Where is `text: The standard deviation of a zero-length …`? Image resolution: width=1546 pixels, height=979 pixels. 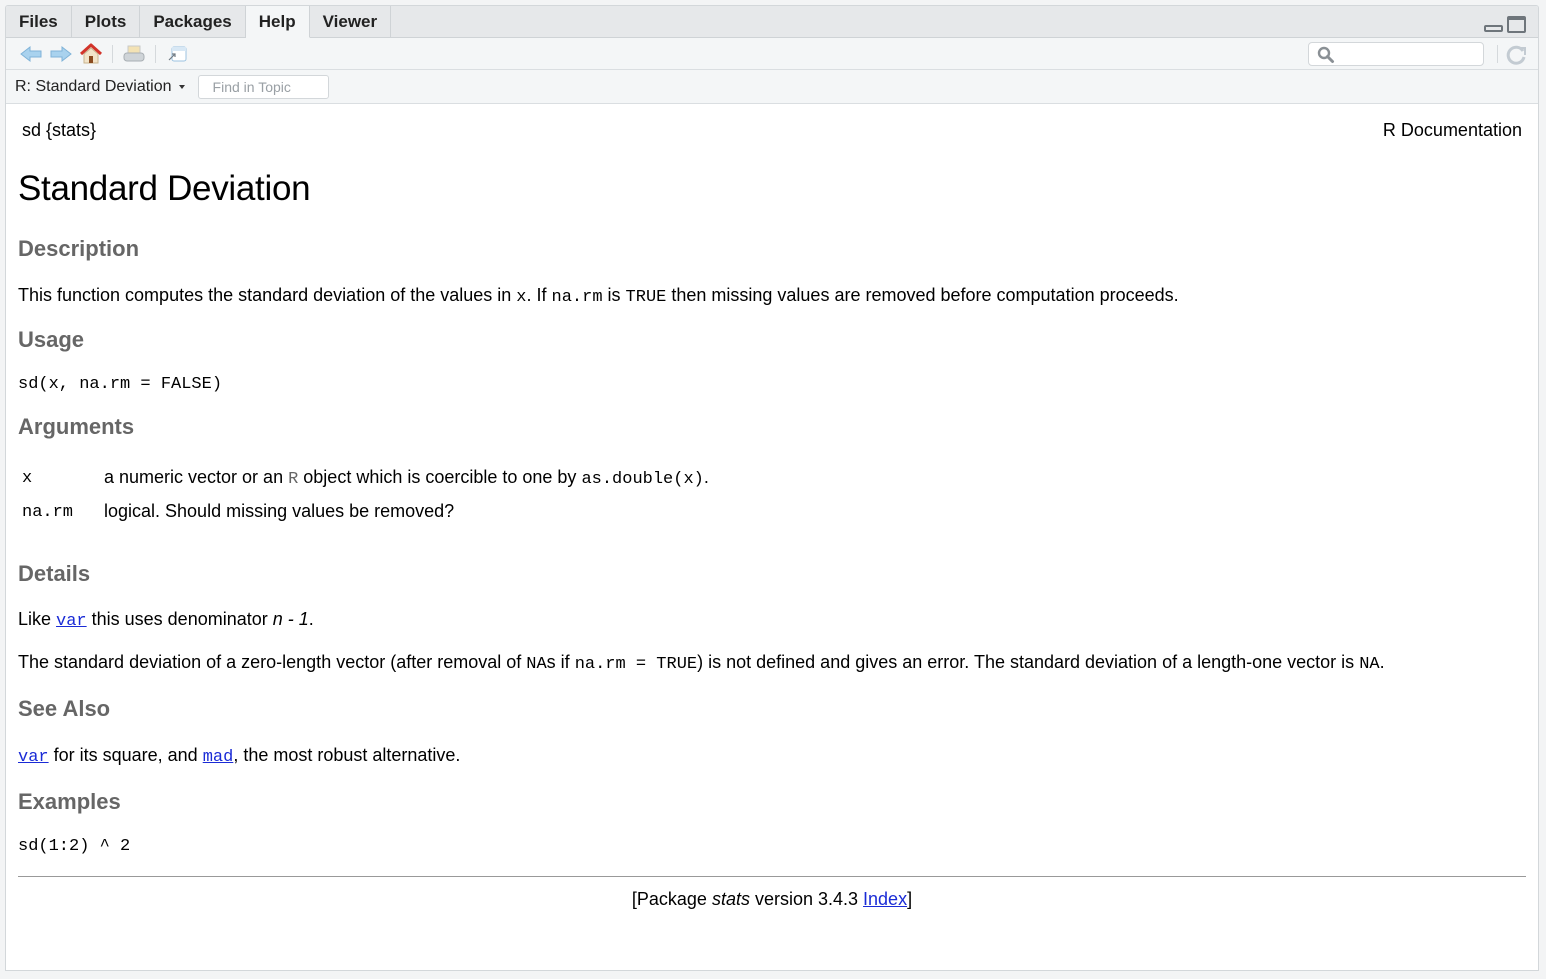
text: The standard deviation of a zero-length … is located at coordinates (272, 662).